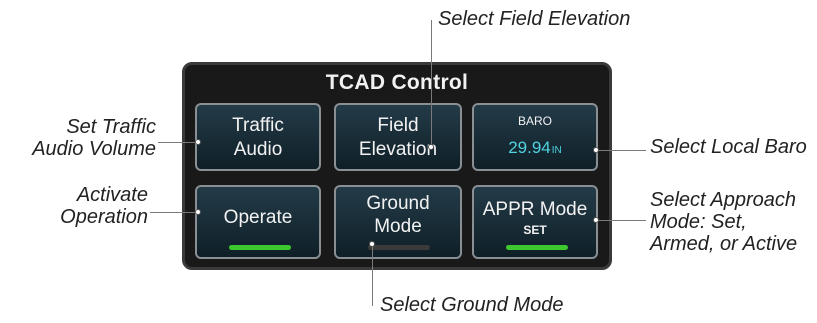 The image size is (817, 323). What do you see at coordinates (472, 305) in the screenshot?
I see `callout-ground-mode: Select Ground Mode` at bounding box center [472, 305].